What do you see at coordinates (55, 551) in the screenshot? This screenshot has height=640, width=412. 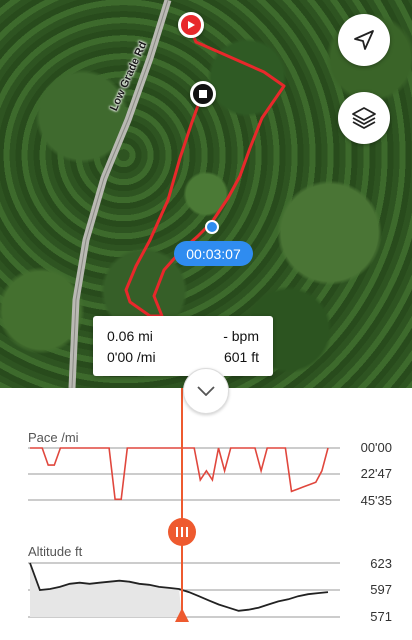 I see `altitude-chart-title: Altitude ft` at bounding box center [55, 551].